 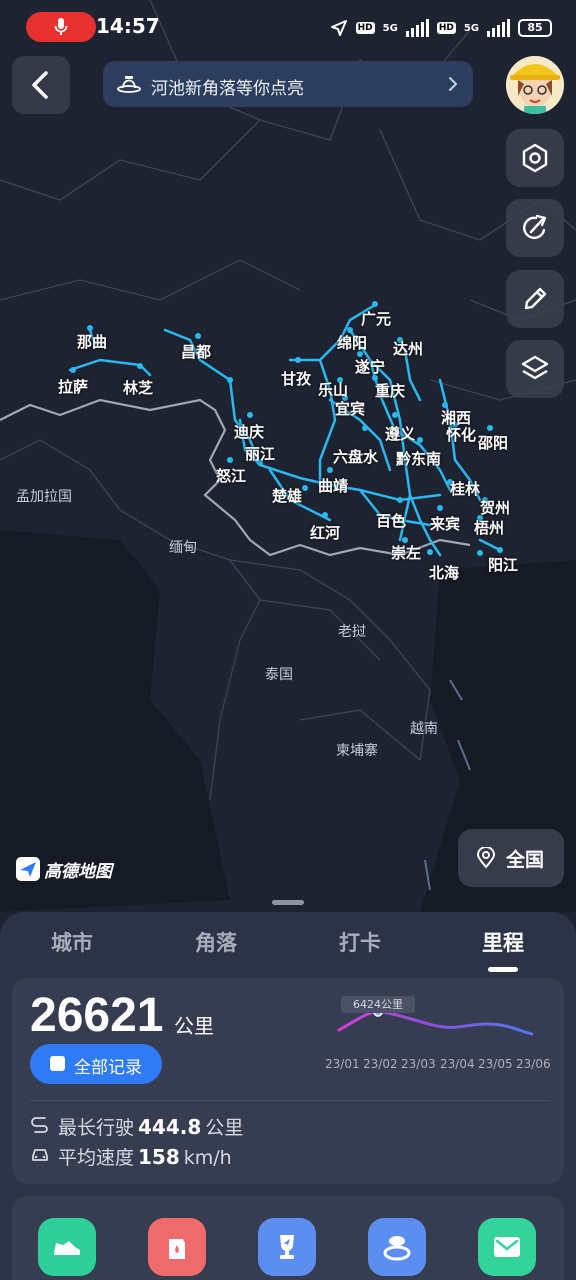 What do you see at coordinates (406, 553) in the screenshot?
I see `city-label: 崇左` at bounding box center [406, 553].